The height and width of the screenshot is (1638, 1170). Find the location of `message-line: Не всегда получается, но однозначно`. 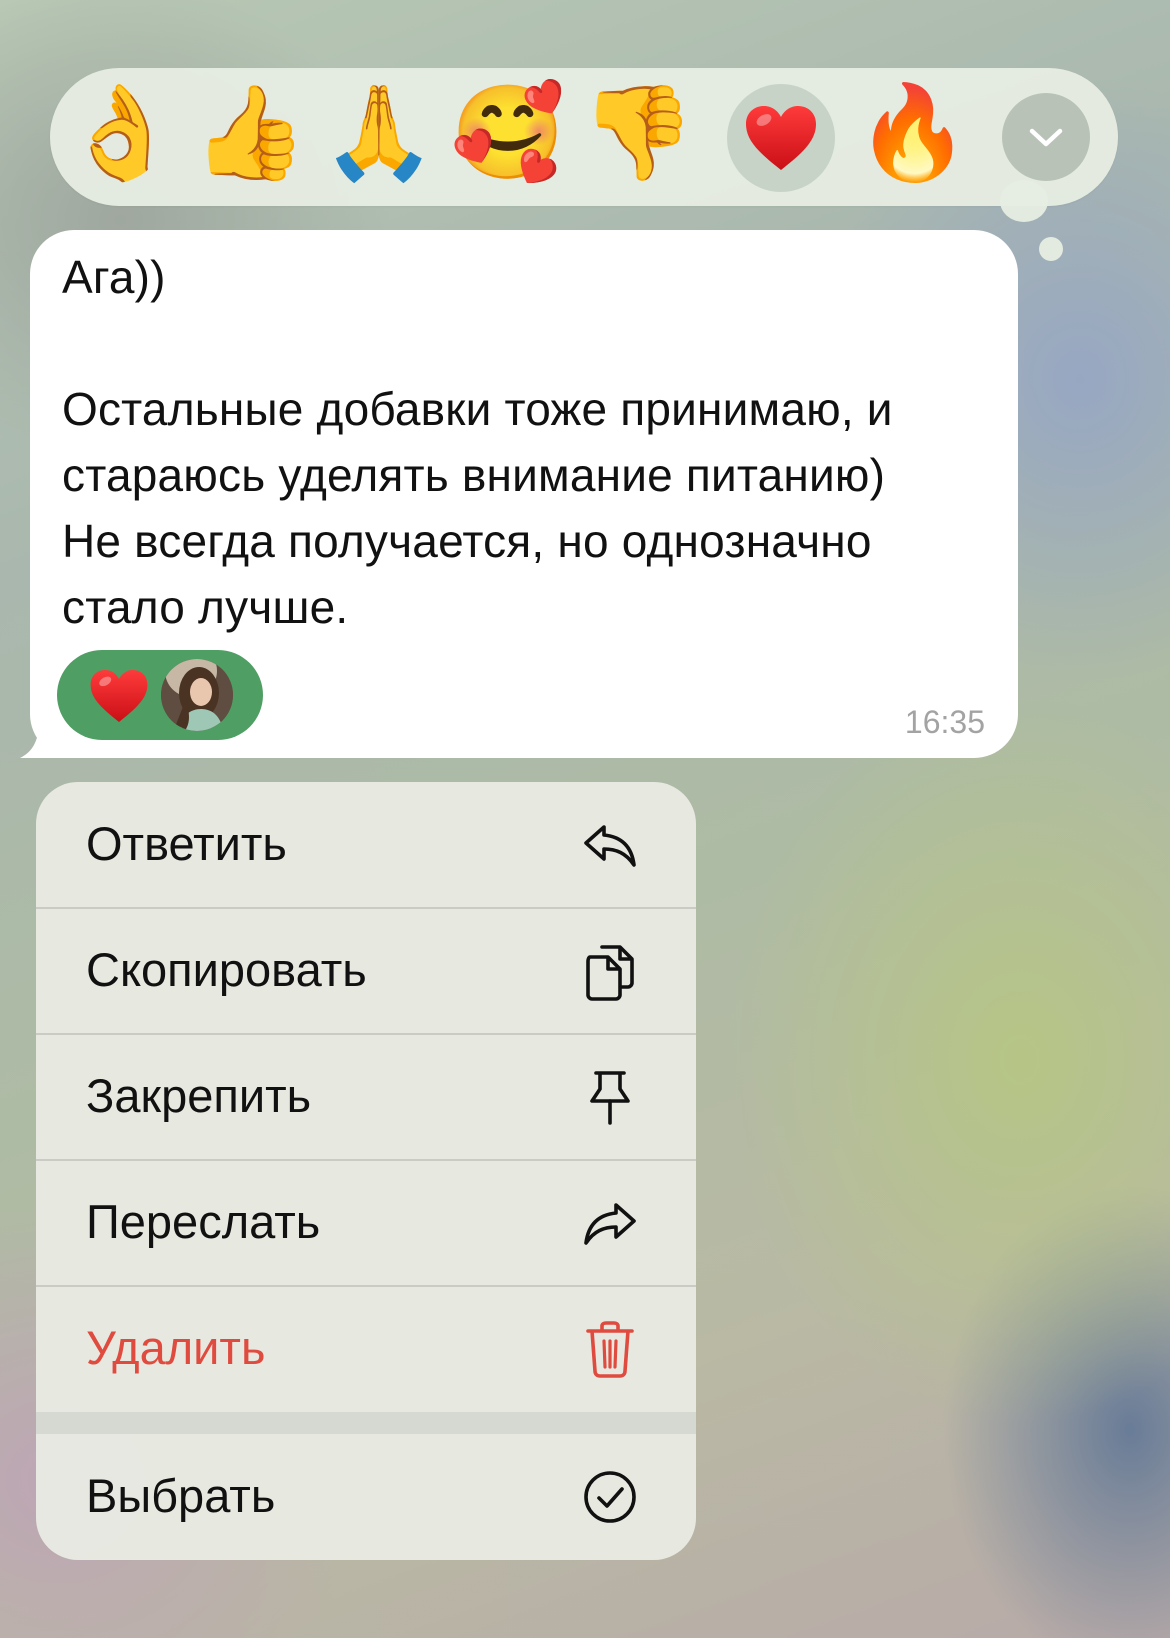

message-line: Не всегда получается, но однозначно is located at coordinates (467, 541).